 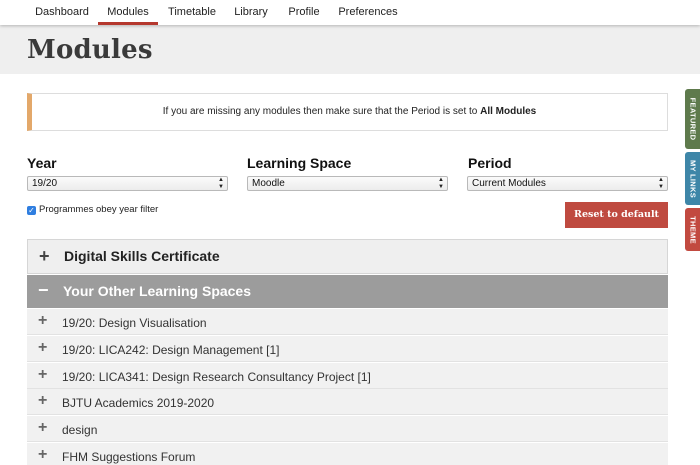 What do you see at coordinates (490, 163) in the screenshot?
I see `period-label: Period` at bounding box center [490, 163].